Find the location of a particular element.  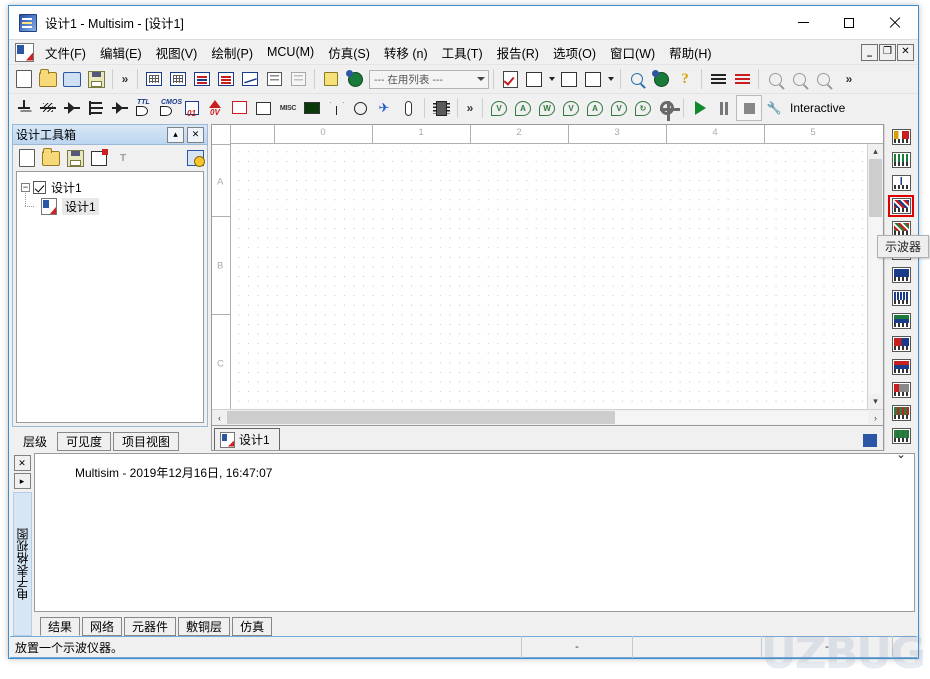

sheet-tab-design1: 设计1 is located at coordinates (247, 439).